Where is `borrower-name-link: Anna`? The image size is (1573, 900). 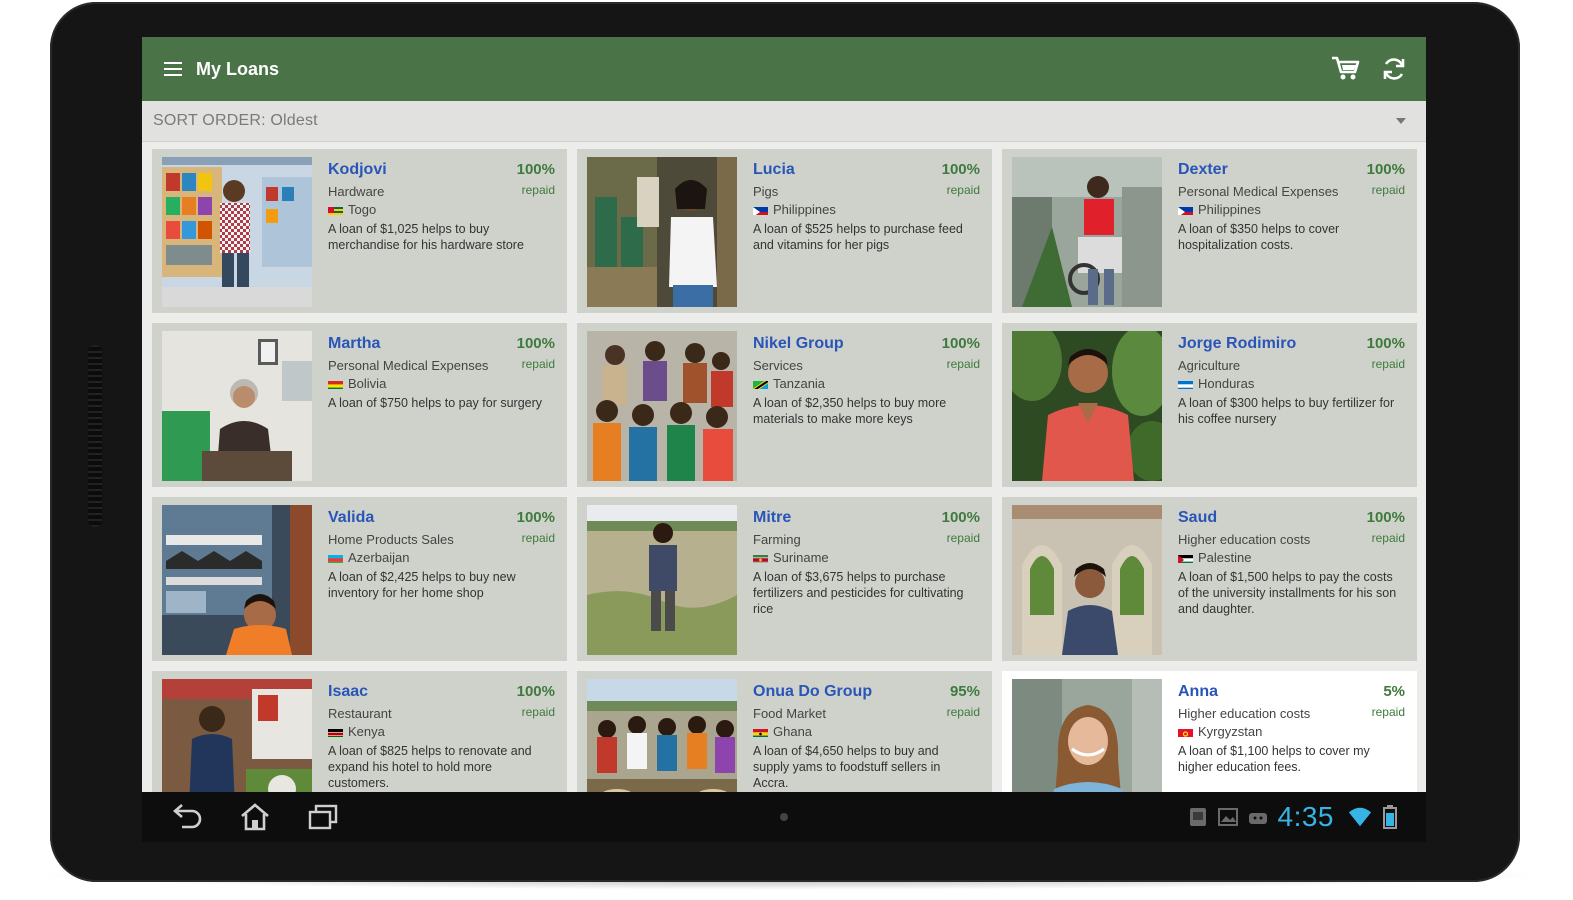
borrower-name-link: Anna is located at coordinates (1291, 692).